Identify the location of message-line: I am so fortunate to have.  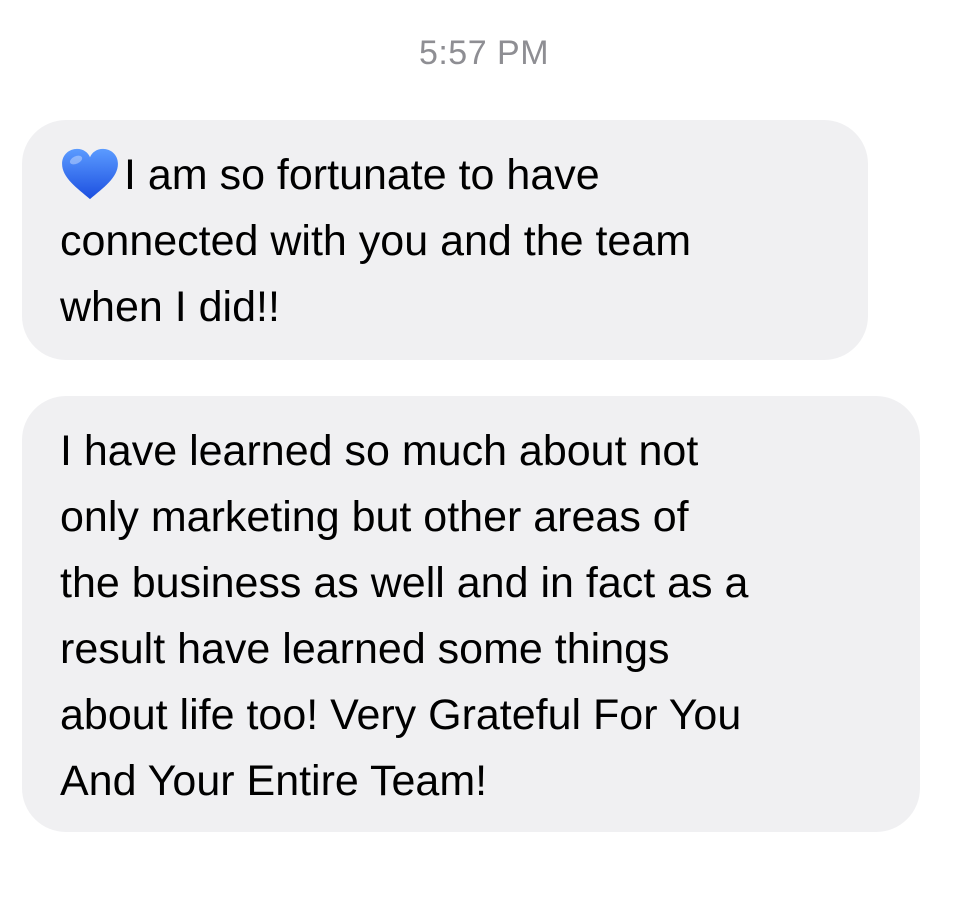
(449, 175).